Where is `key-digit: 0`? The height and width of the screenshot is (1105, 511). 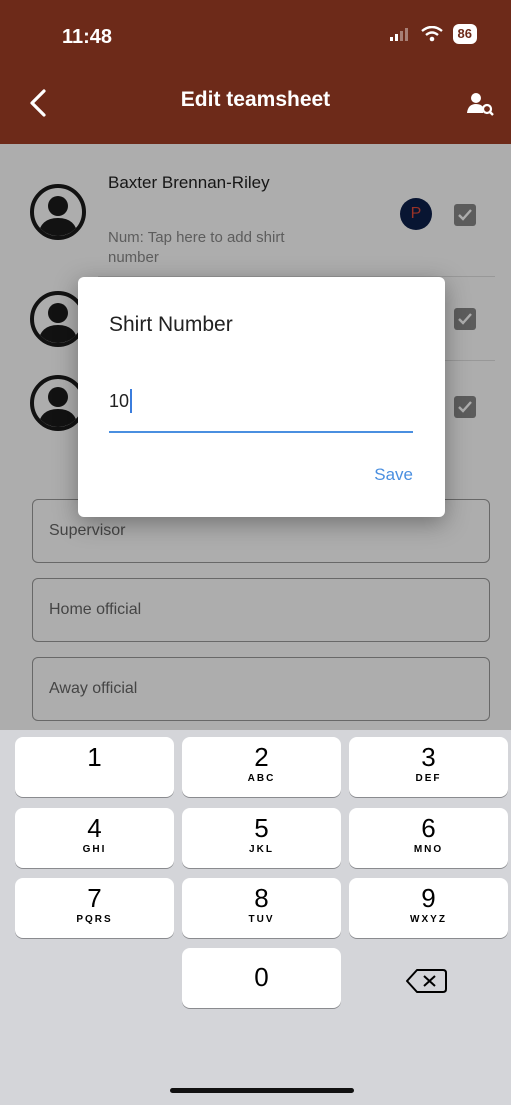
key-digit: 0 is located at coordinates (261, 977).